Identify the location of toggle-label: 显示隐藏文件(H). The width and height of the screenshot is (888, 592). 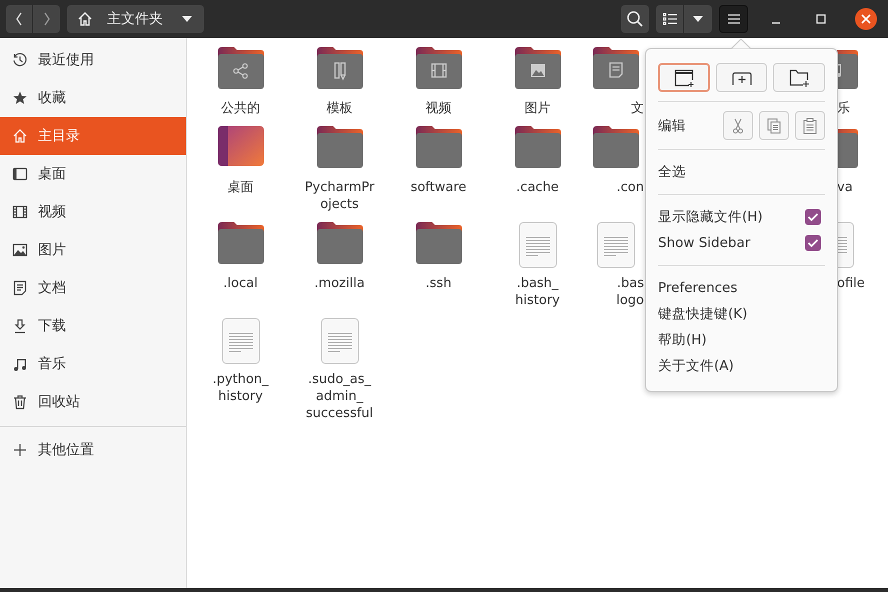
(710, 217).